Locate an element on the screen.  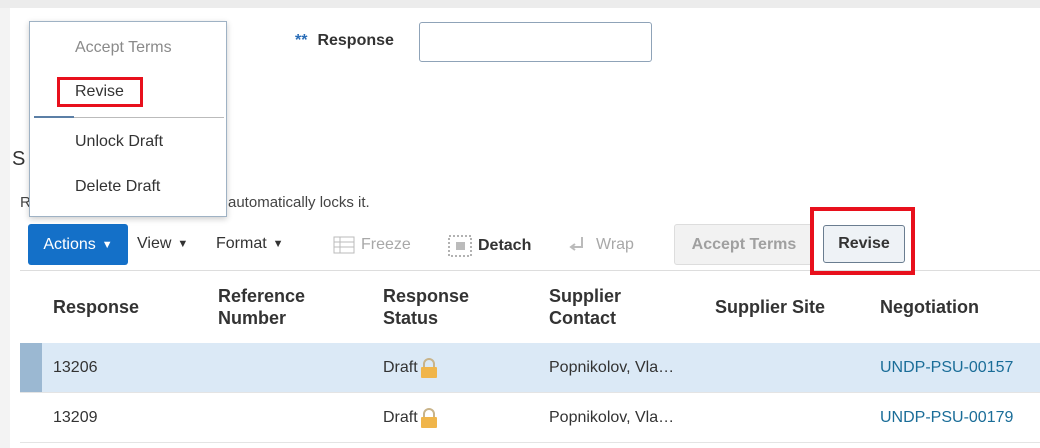
response-search-input is located at coordinates (535, 42).